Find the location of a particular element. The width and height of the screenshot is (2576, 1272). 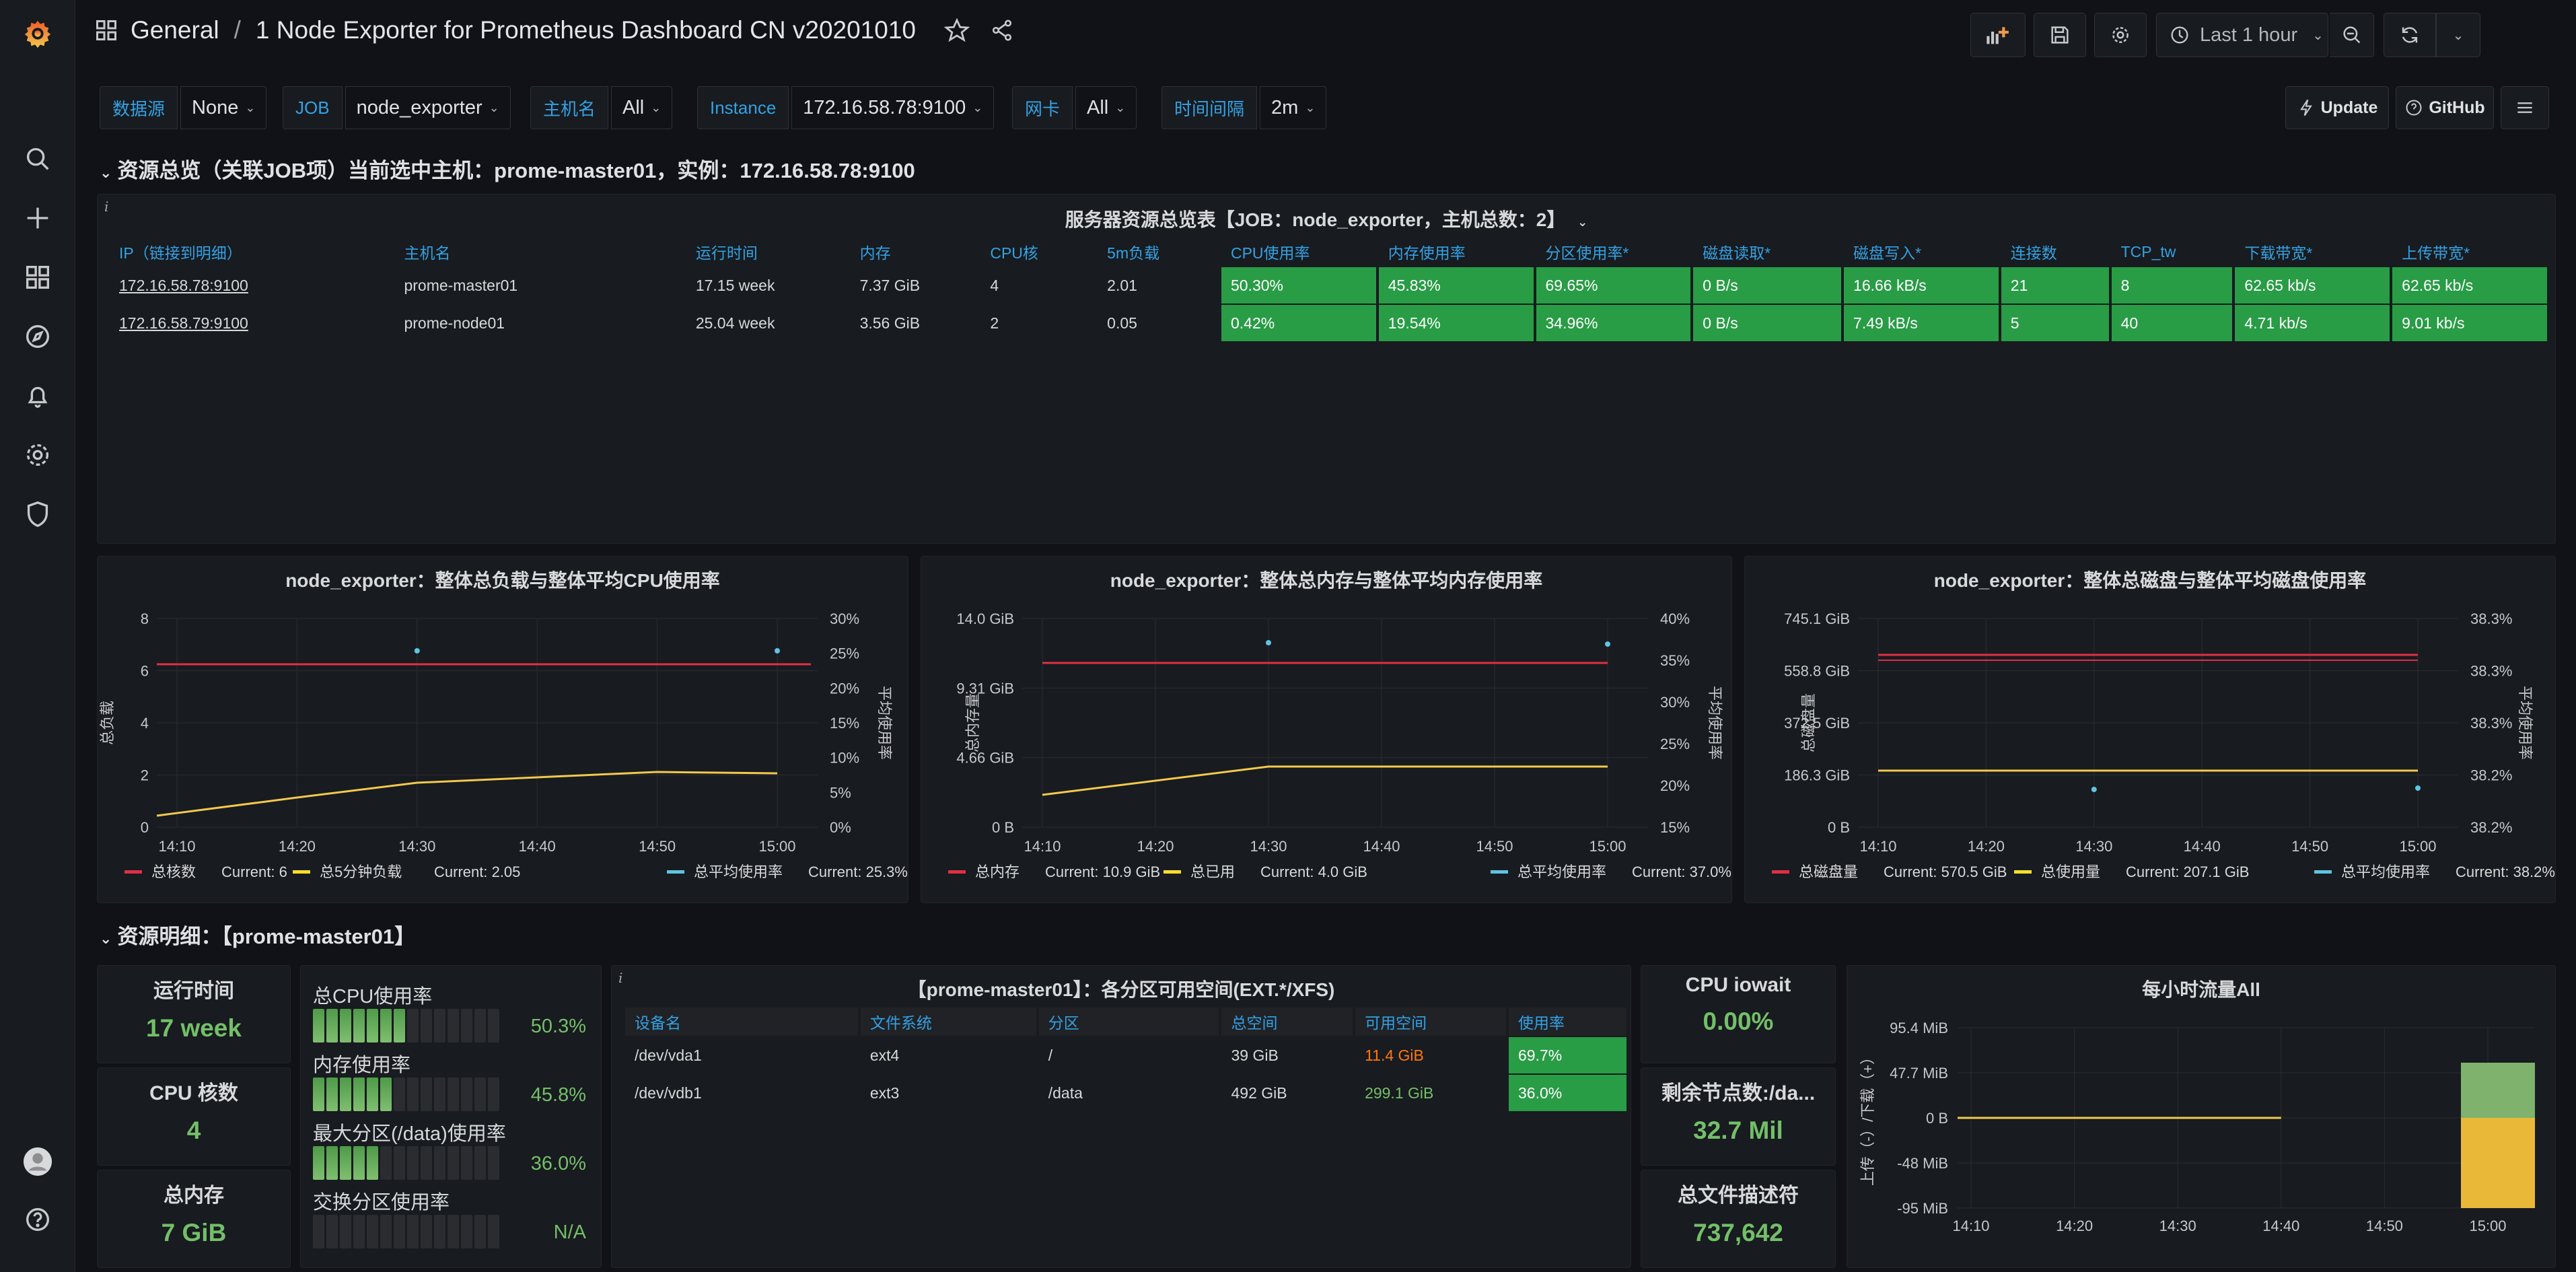

x-tick-label: 14:40 is located at coordinates (1381, 847).